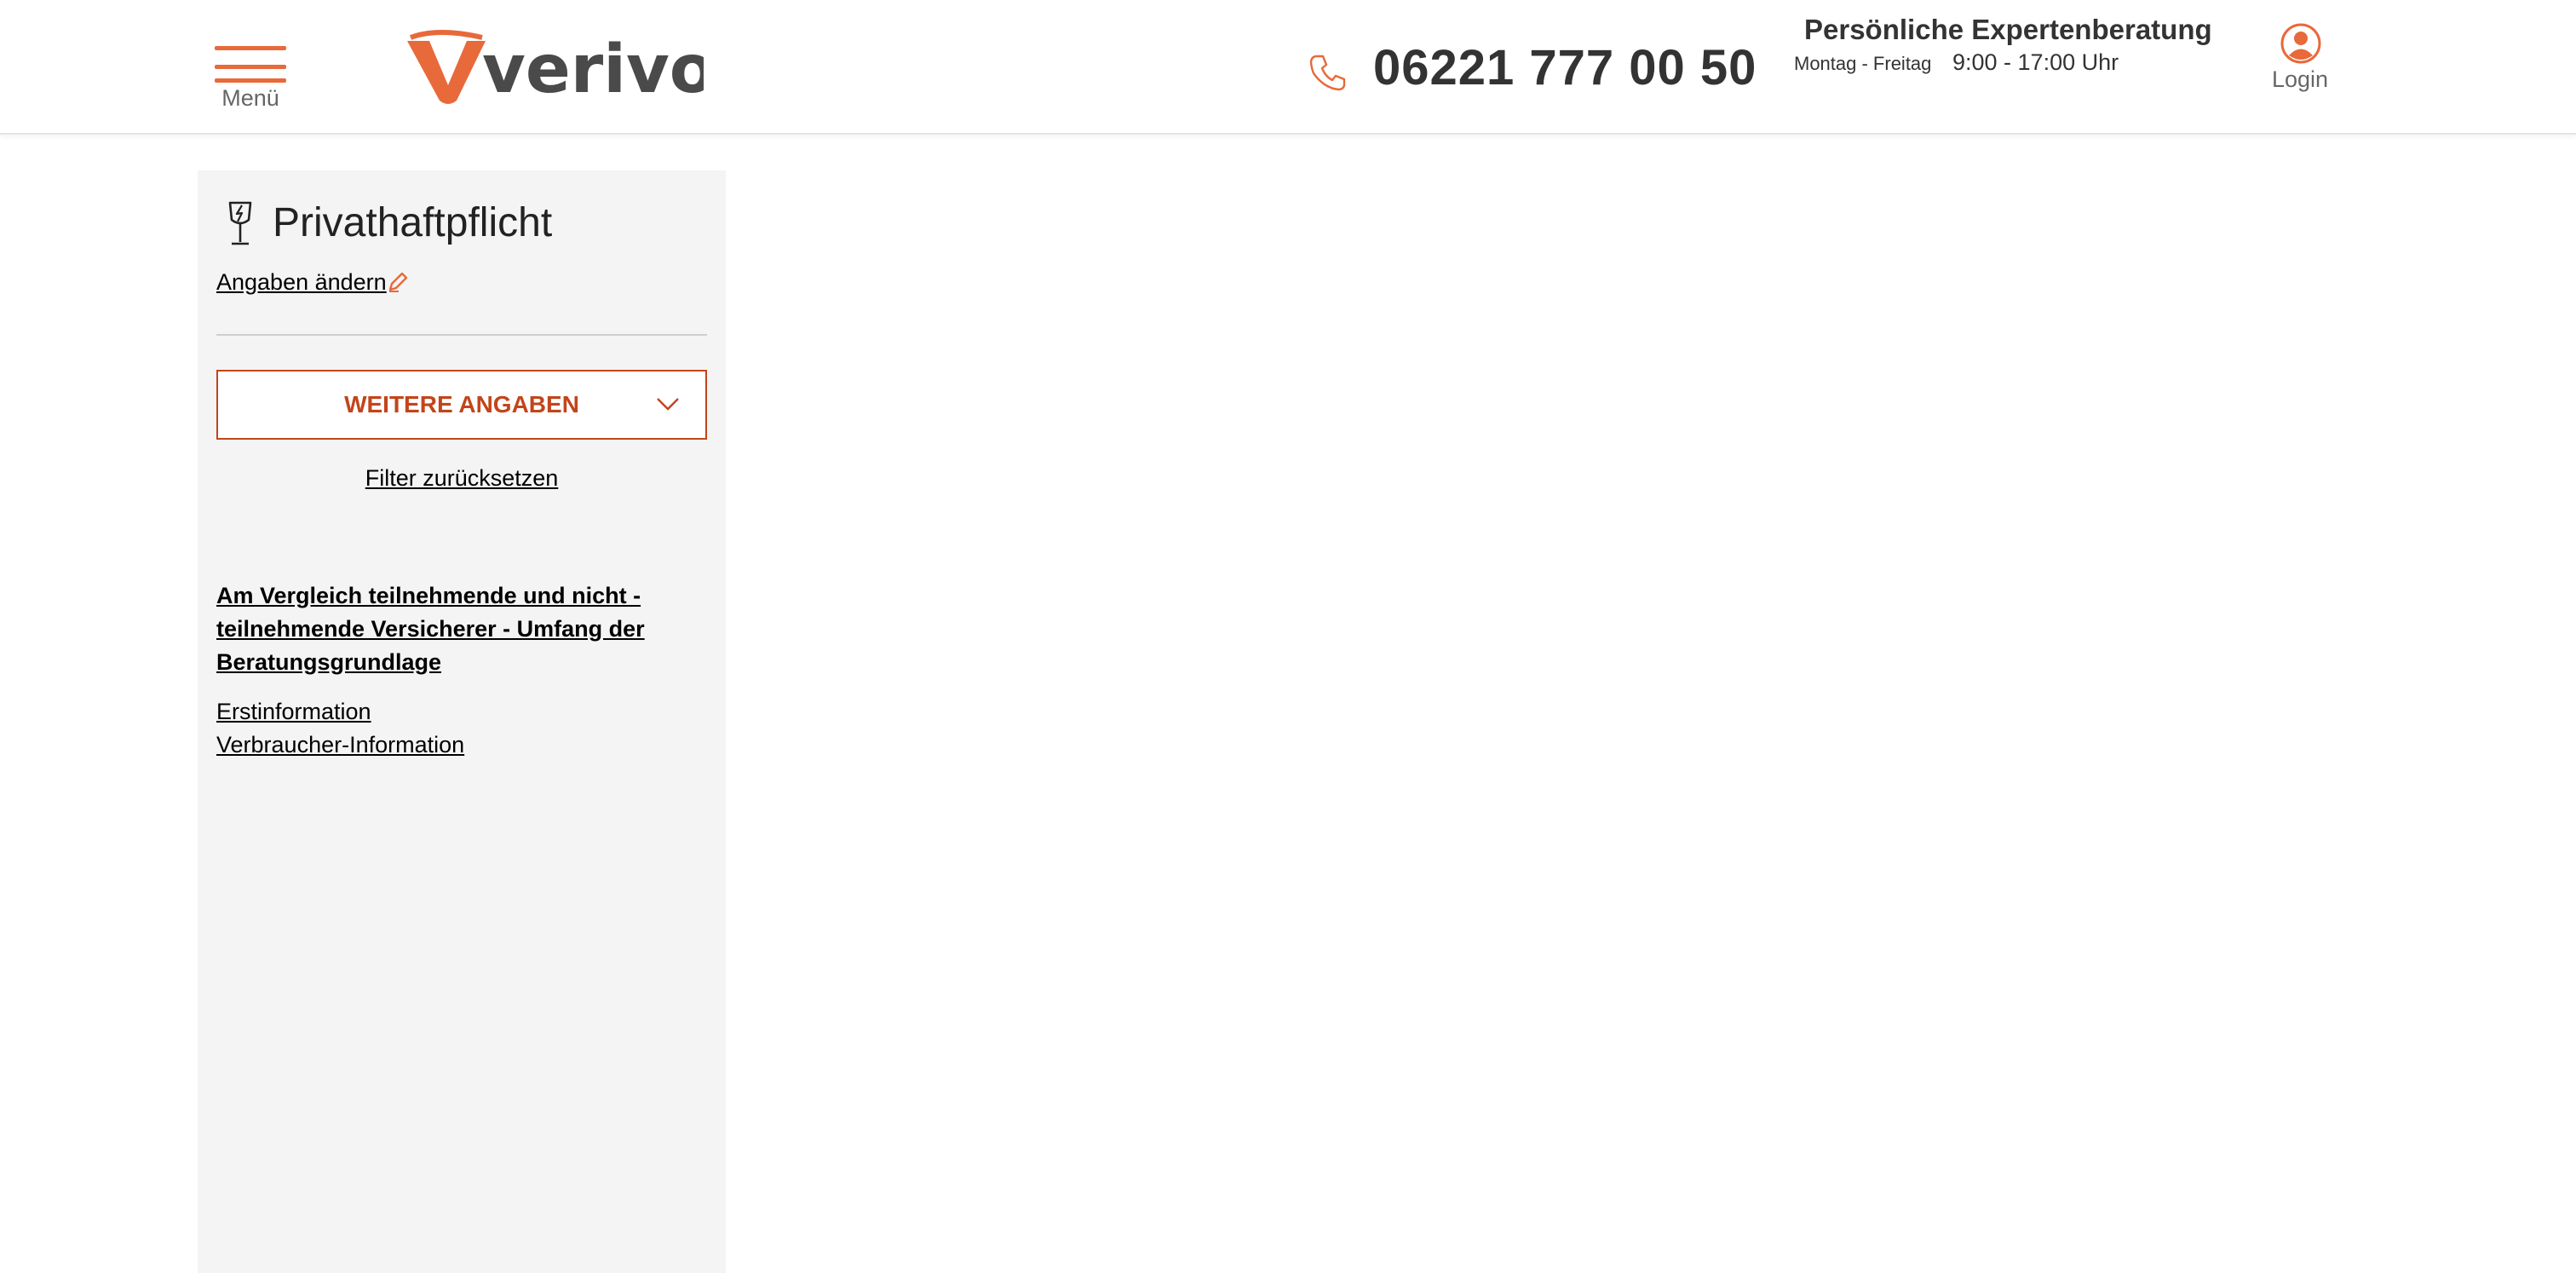  I want to click on edit-details-link: Angaben ändern, so click(302, 282).